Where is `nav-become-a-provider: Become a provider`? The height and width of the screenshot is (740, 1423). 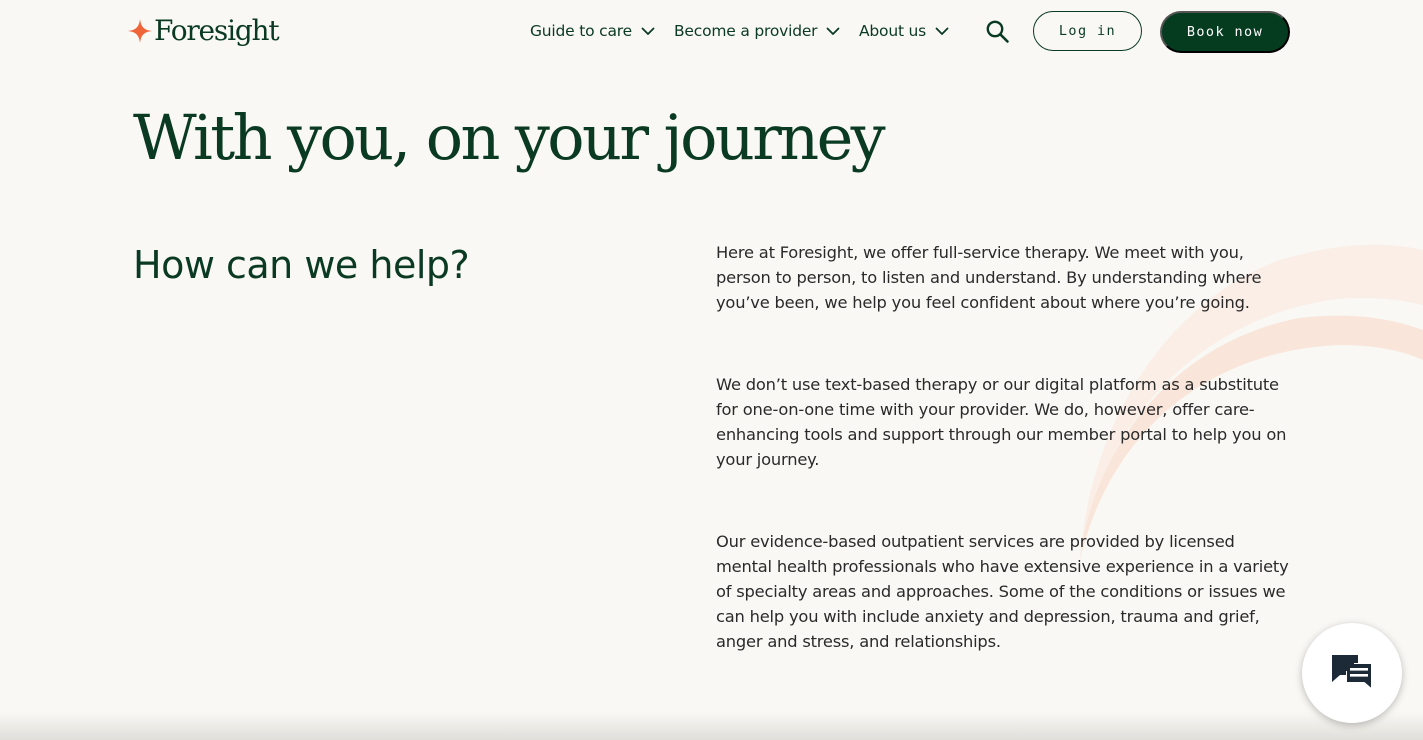
nav-become-a-provider: Become a provider is located at coordinates (757, 31).